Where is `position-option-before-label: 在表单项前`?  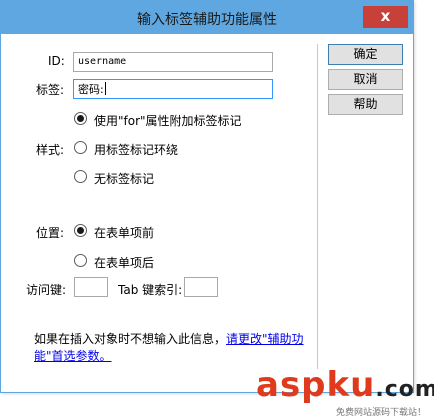
position-option-before-label: 在表单项前 is located at coordinates (124, 233).